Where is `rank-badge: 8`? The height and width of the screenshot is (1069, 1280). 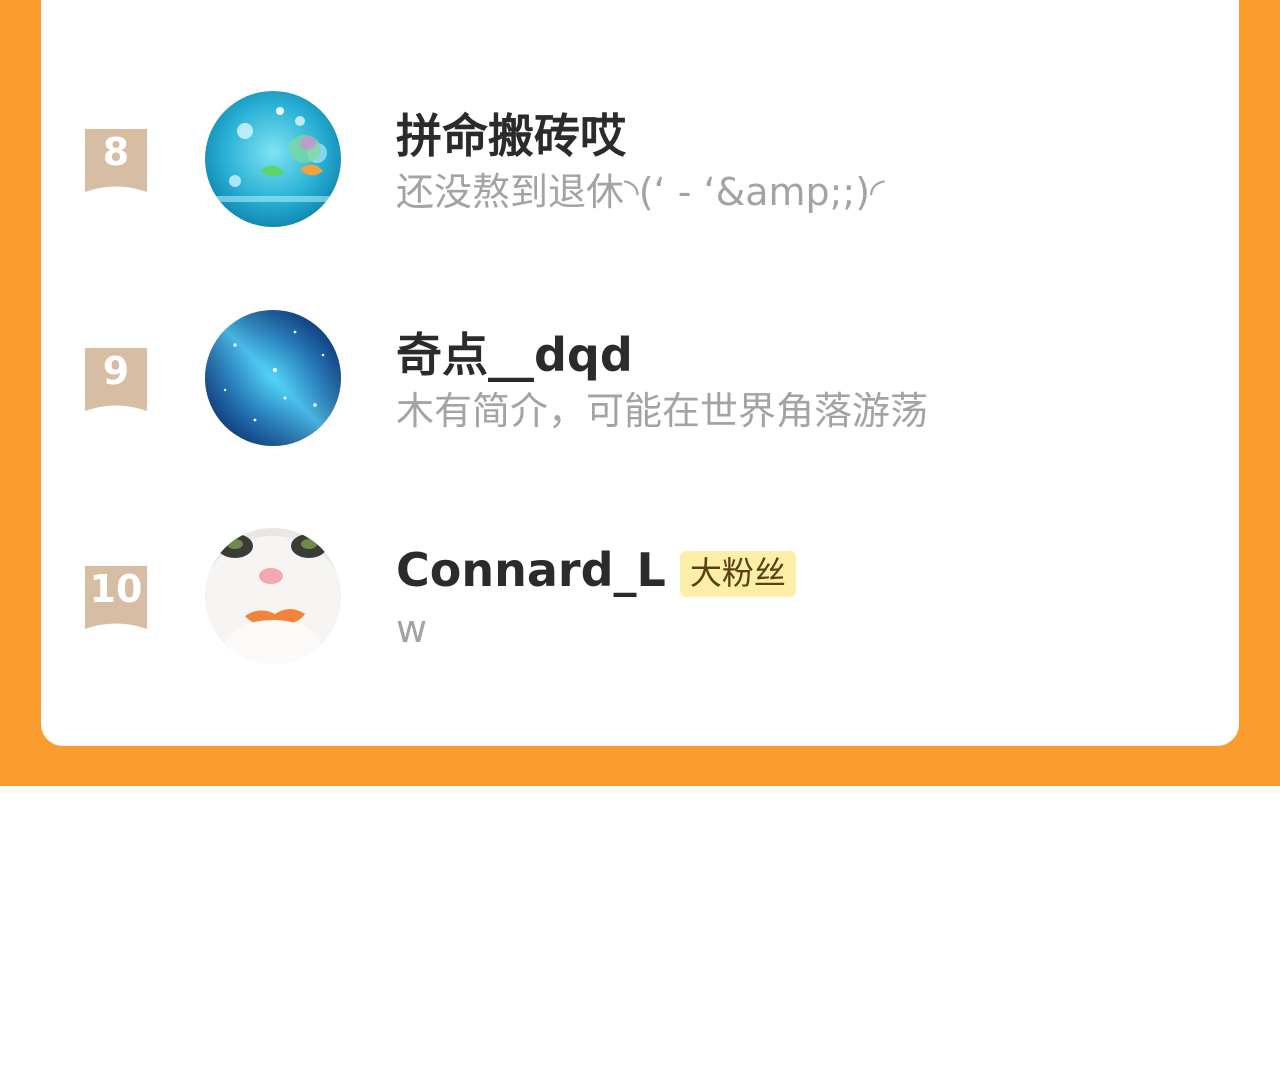
rank-badge: 8 is located at coordinates (116, 160).